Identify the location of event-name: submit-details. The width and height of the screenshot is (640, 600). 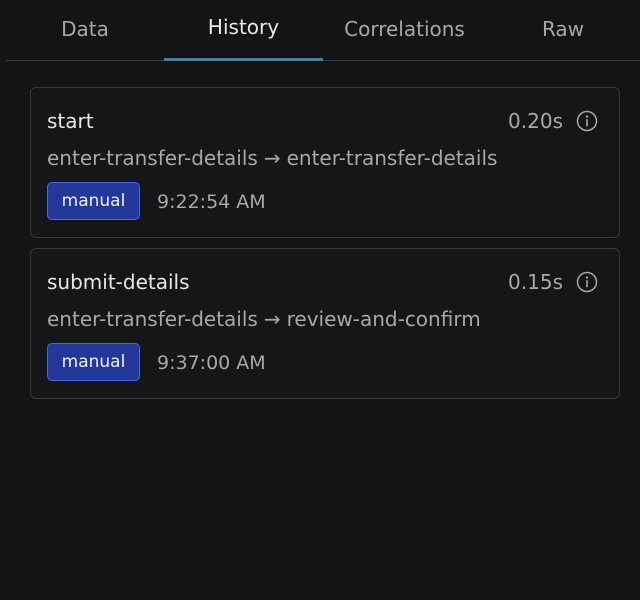
(118, 282).